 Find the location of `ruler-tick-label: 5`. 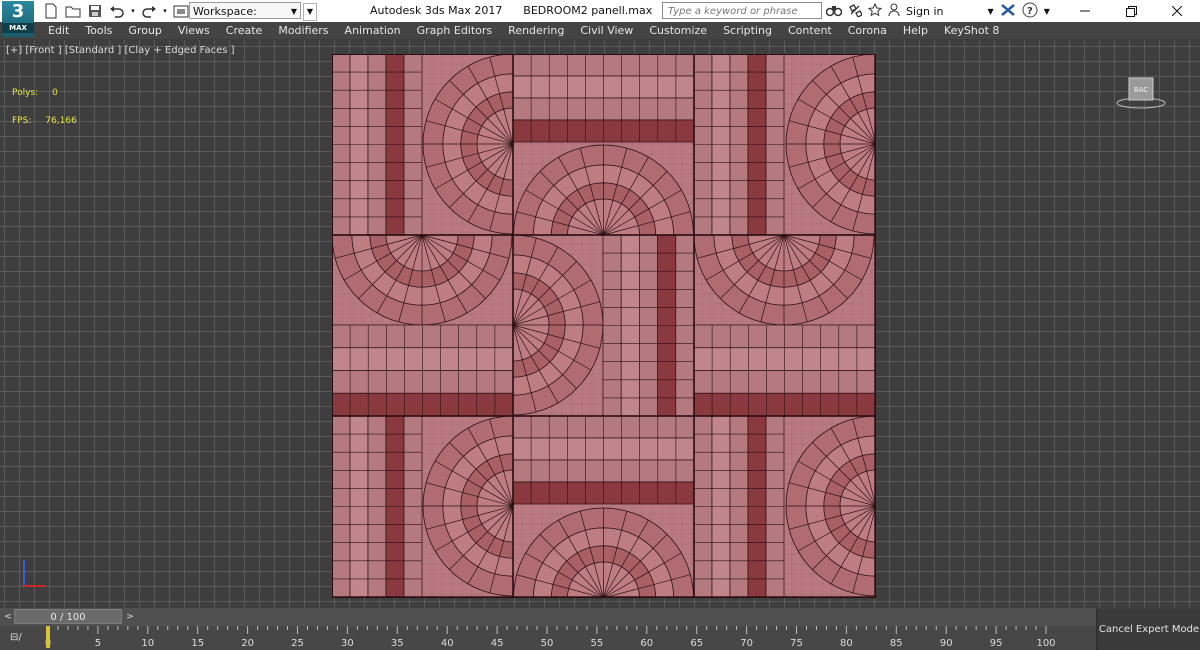

ruler-tick-label: 5 is located at coordinates (98, 643).